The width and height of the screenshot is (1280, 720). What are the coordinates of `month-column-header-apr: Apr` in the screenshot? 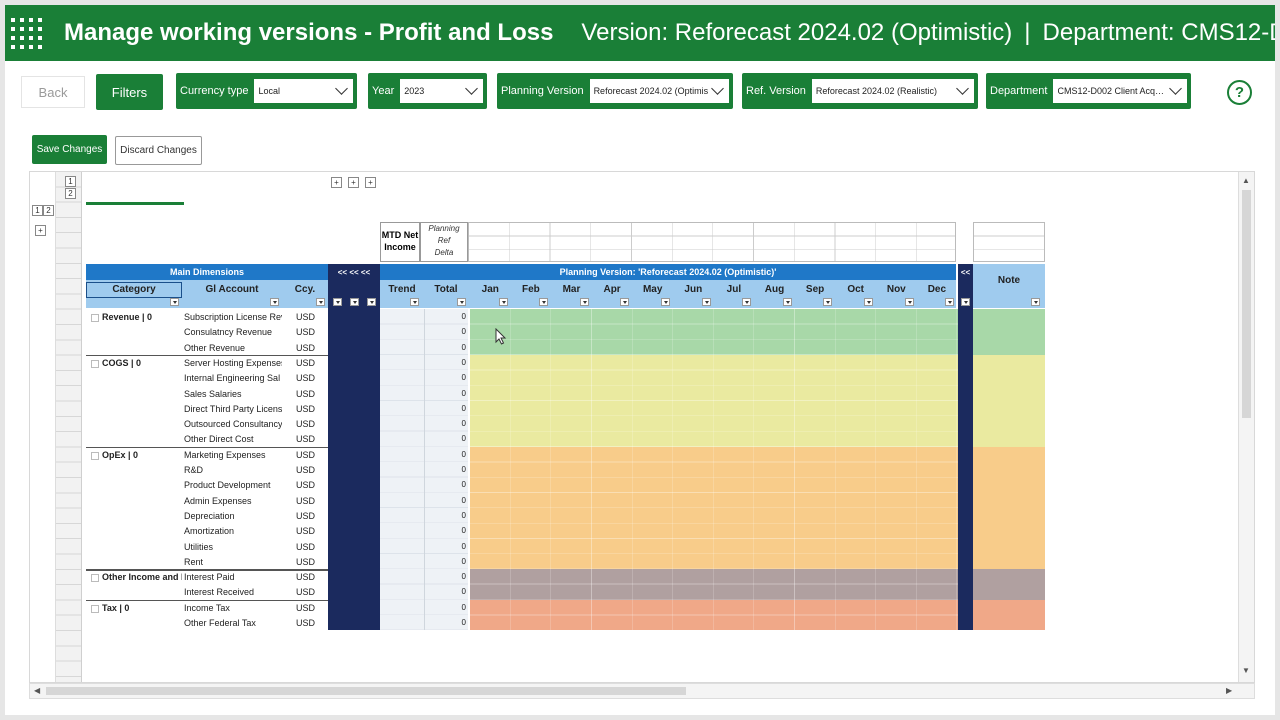 It's located at (612, 289).